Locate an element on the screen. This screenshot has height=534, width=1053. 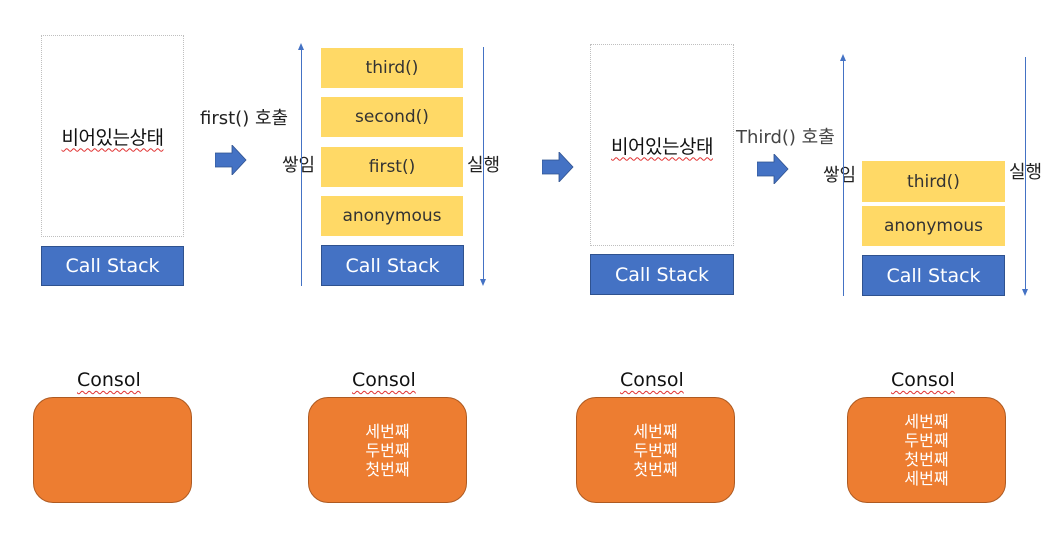
call-stack-base-1: Call Stack is located at coordinates (112, 266).